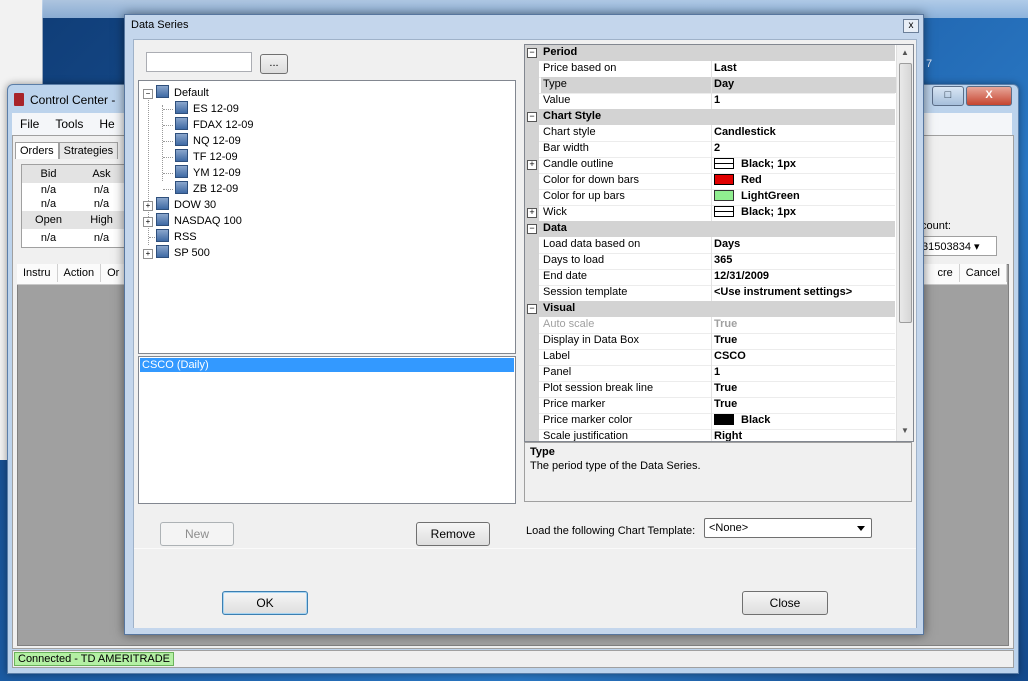  What do you see at coordinates (710, 421) in the screenshot?
I see `property-row: Price marker color Black` at bounding box center [710, 421].